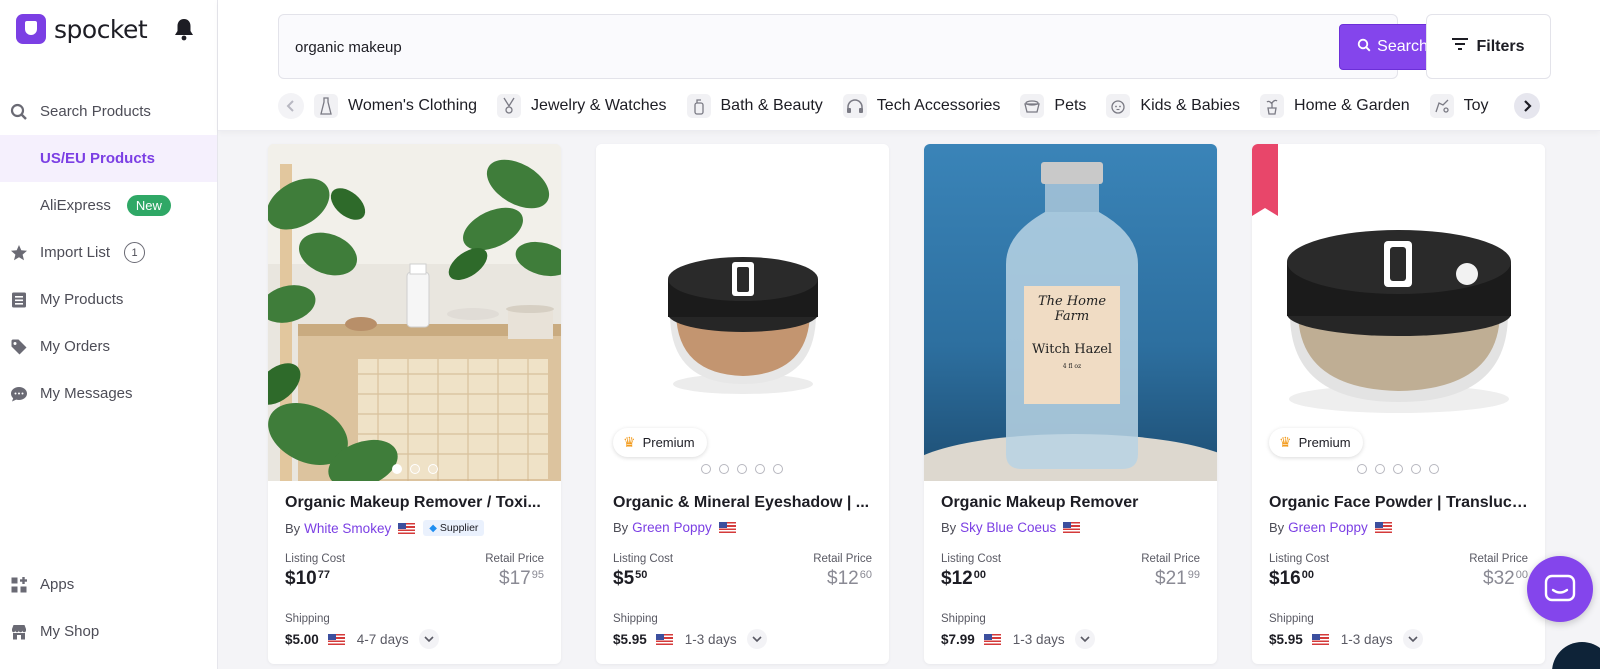 This screenshot has width=1600, height=669. I want to click on supplier-link: White Smokey, so click(347, 528).